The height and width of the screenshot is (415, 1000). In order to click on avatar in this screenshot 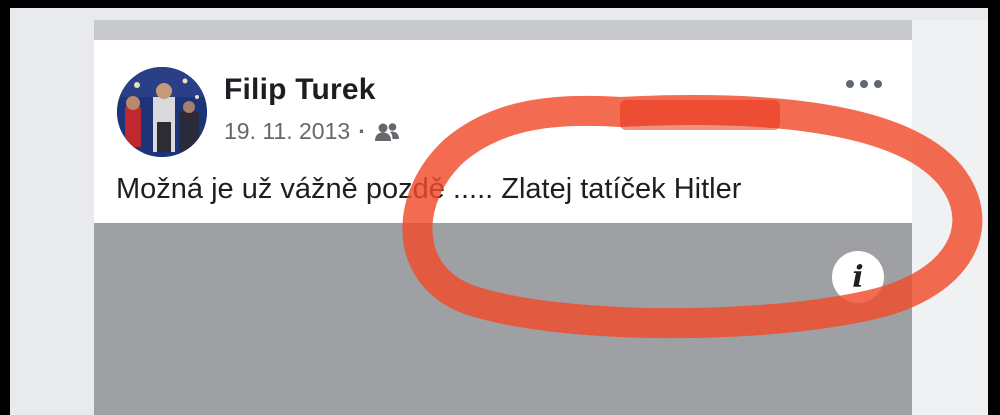, I will do `click(162, 112)`.